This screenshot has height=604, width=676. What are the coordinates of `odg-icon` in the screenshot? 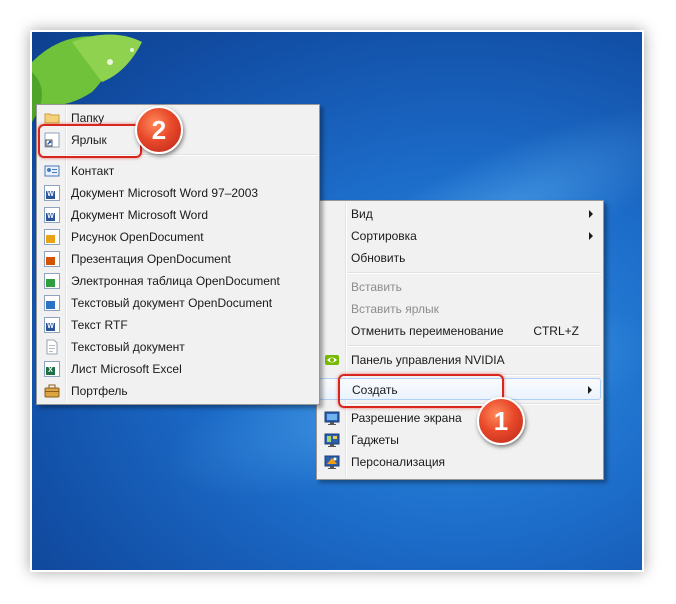 It's located at (52, 237).